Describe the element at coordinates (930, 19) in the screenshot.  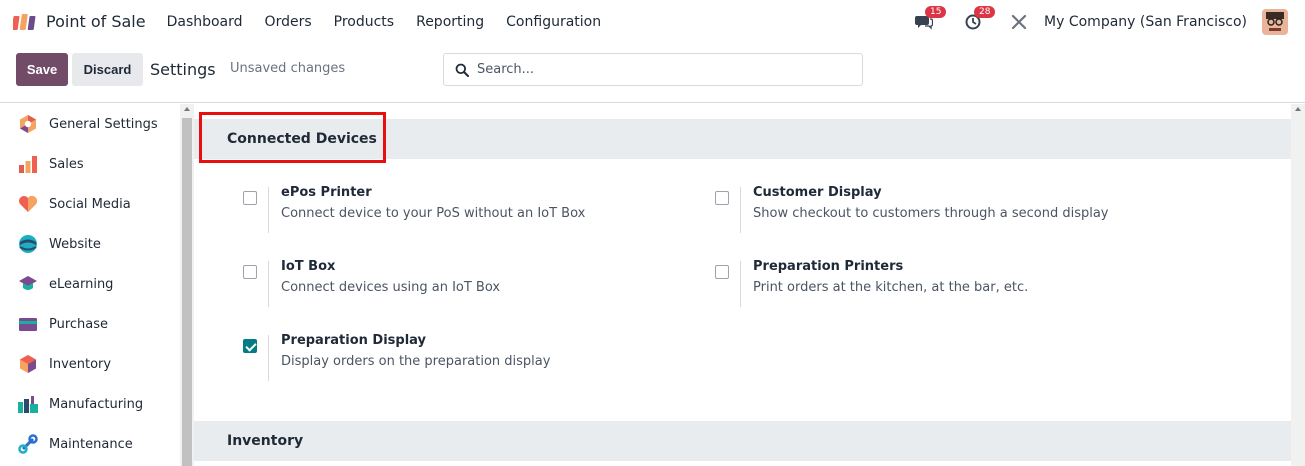
I see `messages-button: 15` at that location.